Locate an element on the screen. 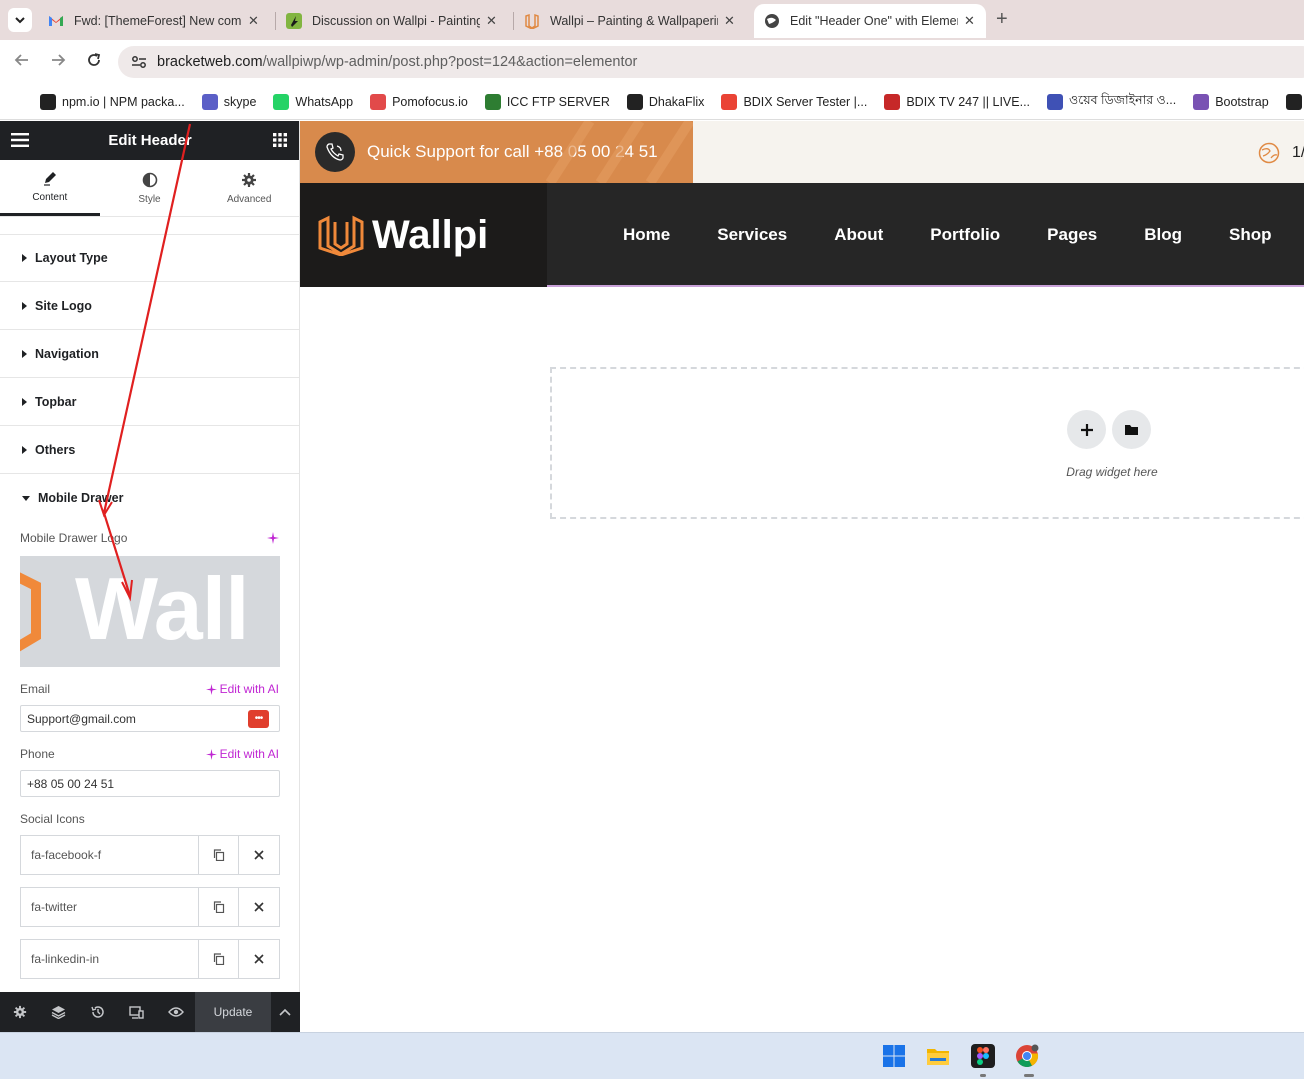 This screenshot has height=1079, width=1304. password-manager-icon: ••• is located at coordinates (258, 719).